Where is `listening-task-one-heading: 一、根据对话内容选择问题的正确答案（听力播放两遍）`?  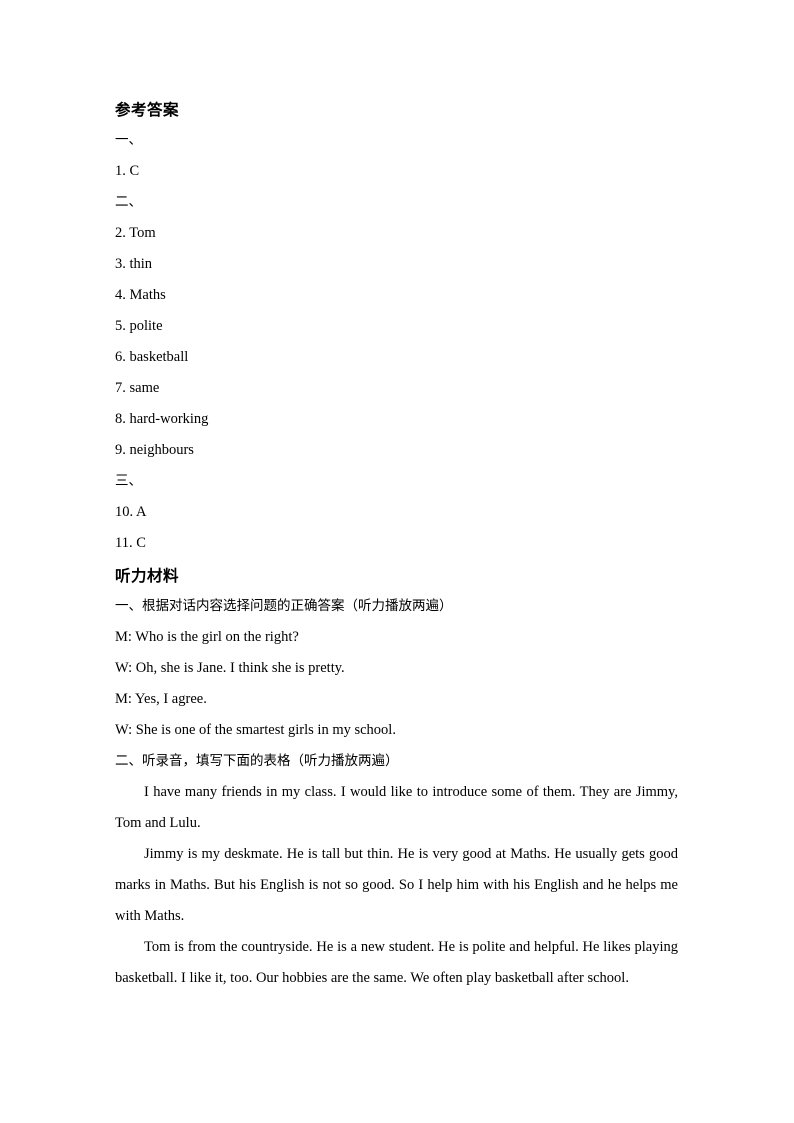
listening-task-one-heading: 一、根据对话内容选择问题的正确答案（听力播放两遍） is located at coordinates (284, 606).